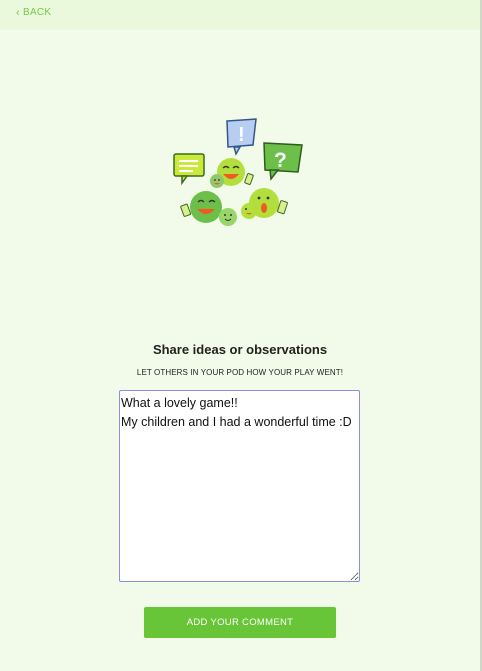 The image size is (482, 671). What do you see at coordinates (18, 12) in the screenshot?
I see `chevron-left-icon: ‹` at bounding box center [18, 12].